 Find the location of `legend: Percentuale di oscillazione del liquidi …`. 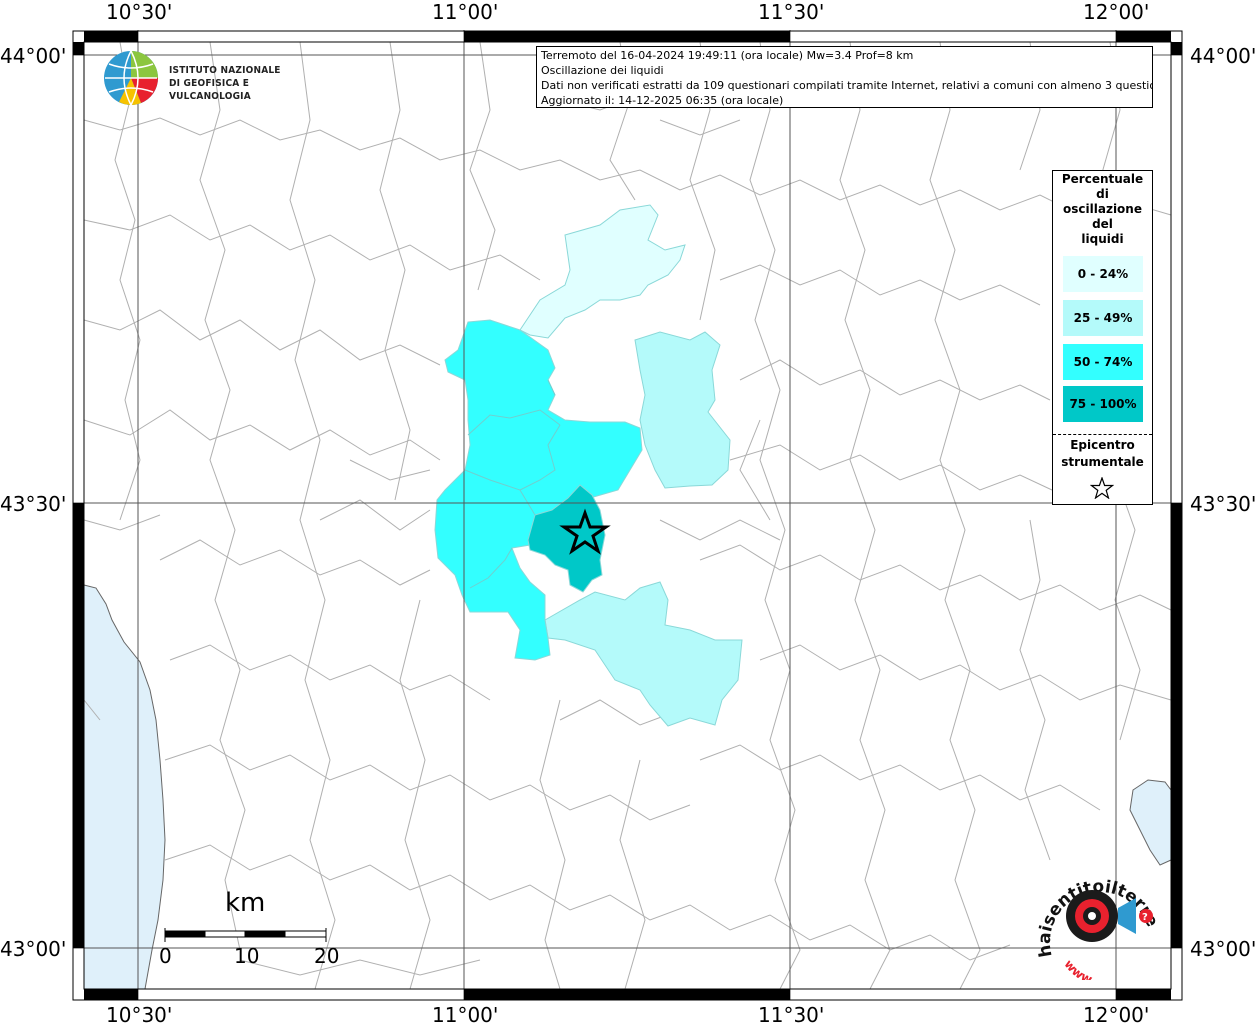

legend: Percentuale di oscillazione del liquidi … is located at coordinates (1102, 337).